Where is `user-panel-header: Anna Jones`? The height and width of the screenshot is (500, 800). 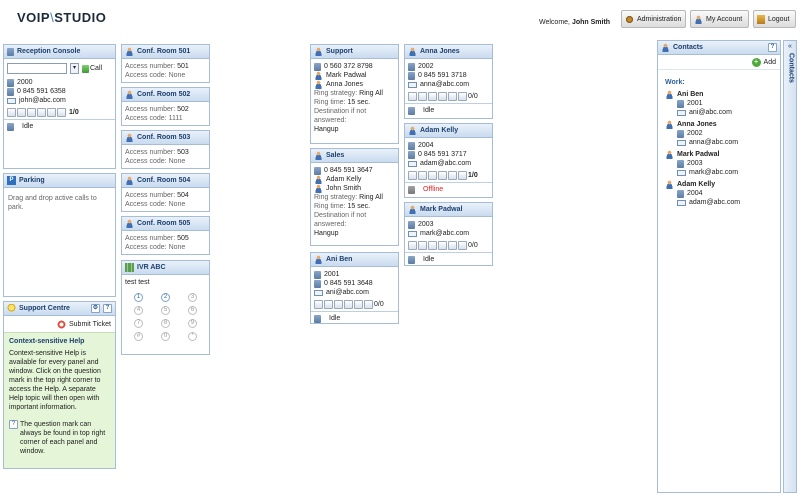 user-panel-header: Anna Jones is located at coordinates (448, 52).